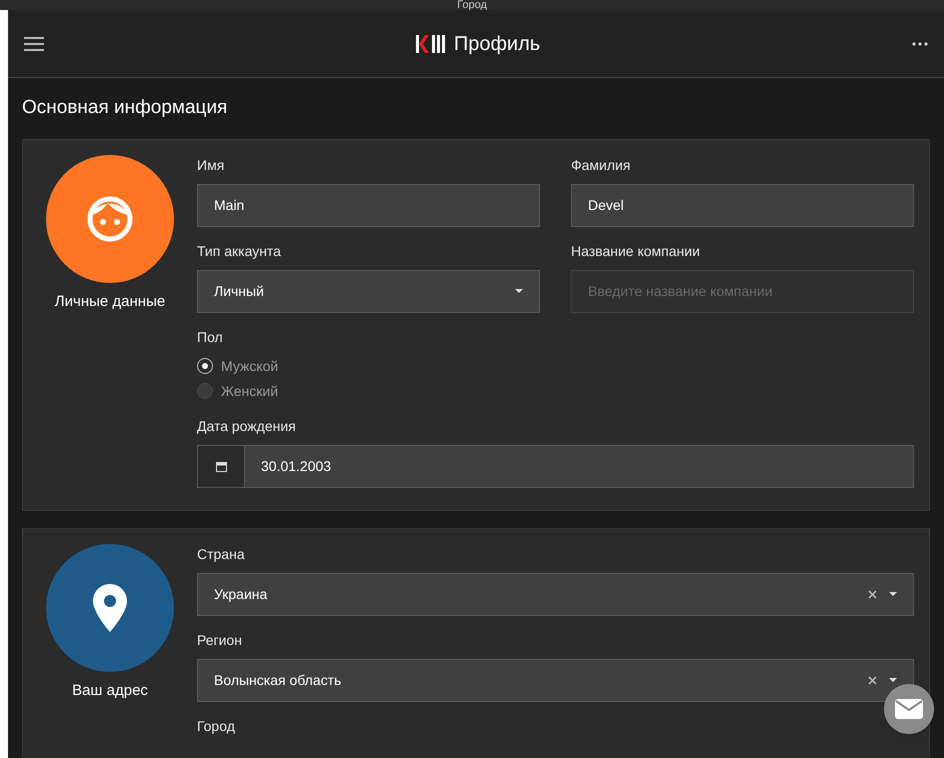  What do you see at coordinates (110, 218) in the screenshot?
I see `face-icon` at bounding box center [110, 218].